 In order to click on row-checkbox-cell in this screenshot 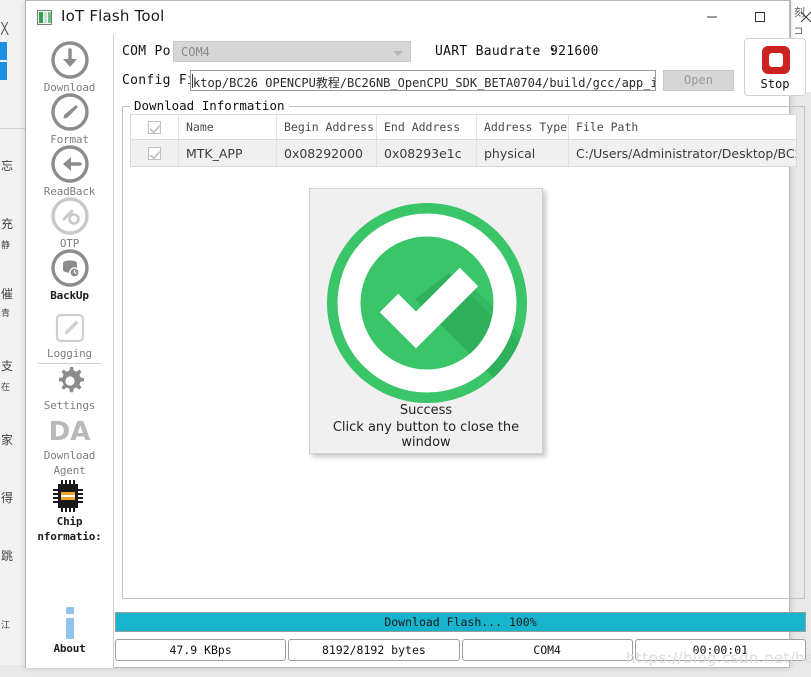, I will do `click(155, 153)`.